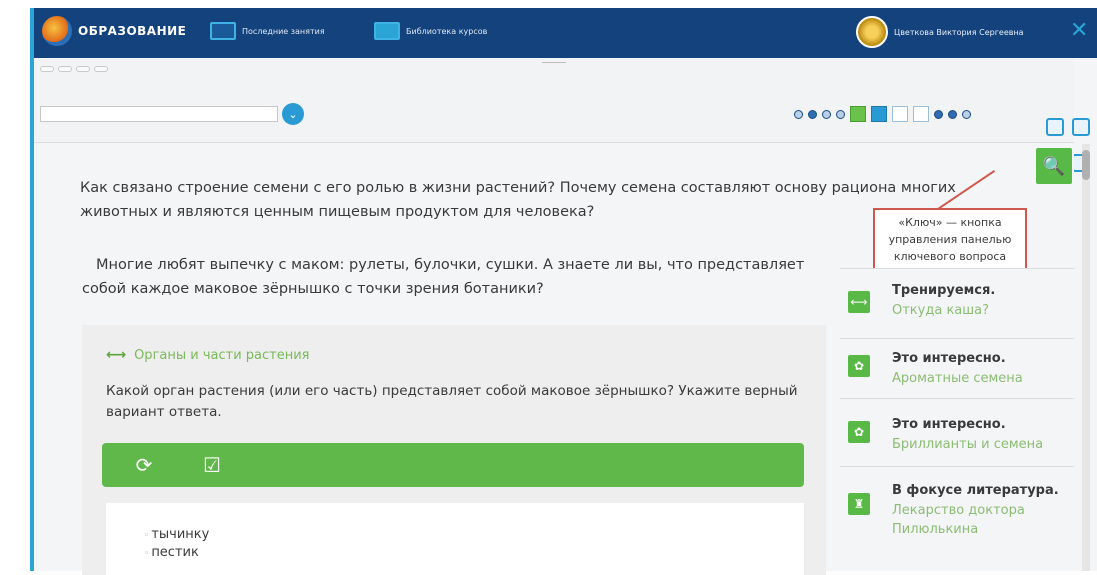 The height and width of the screenshot is (575, 1097). What do you see at coordinates (171, 552) in the screenshot?
I see `answer-option: пестик` at bounding box center [171, 552].